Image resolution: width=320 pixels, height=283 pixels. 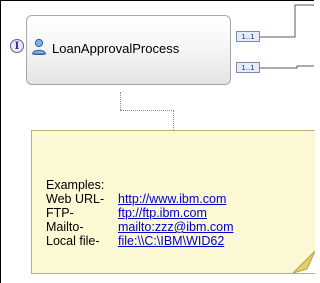 I want to click on note-row: Web URL- http://www.ibm.com, so click(x=140, y=199).